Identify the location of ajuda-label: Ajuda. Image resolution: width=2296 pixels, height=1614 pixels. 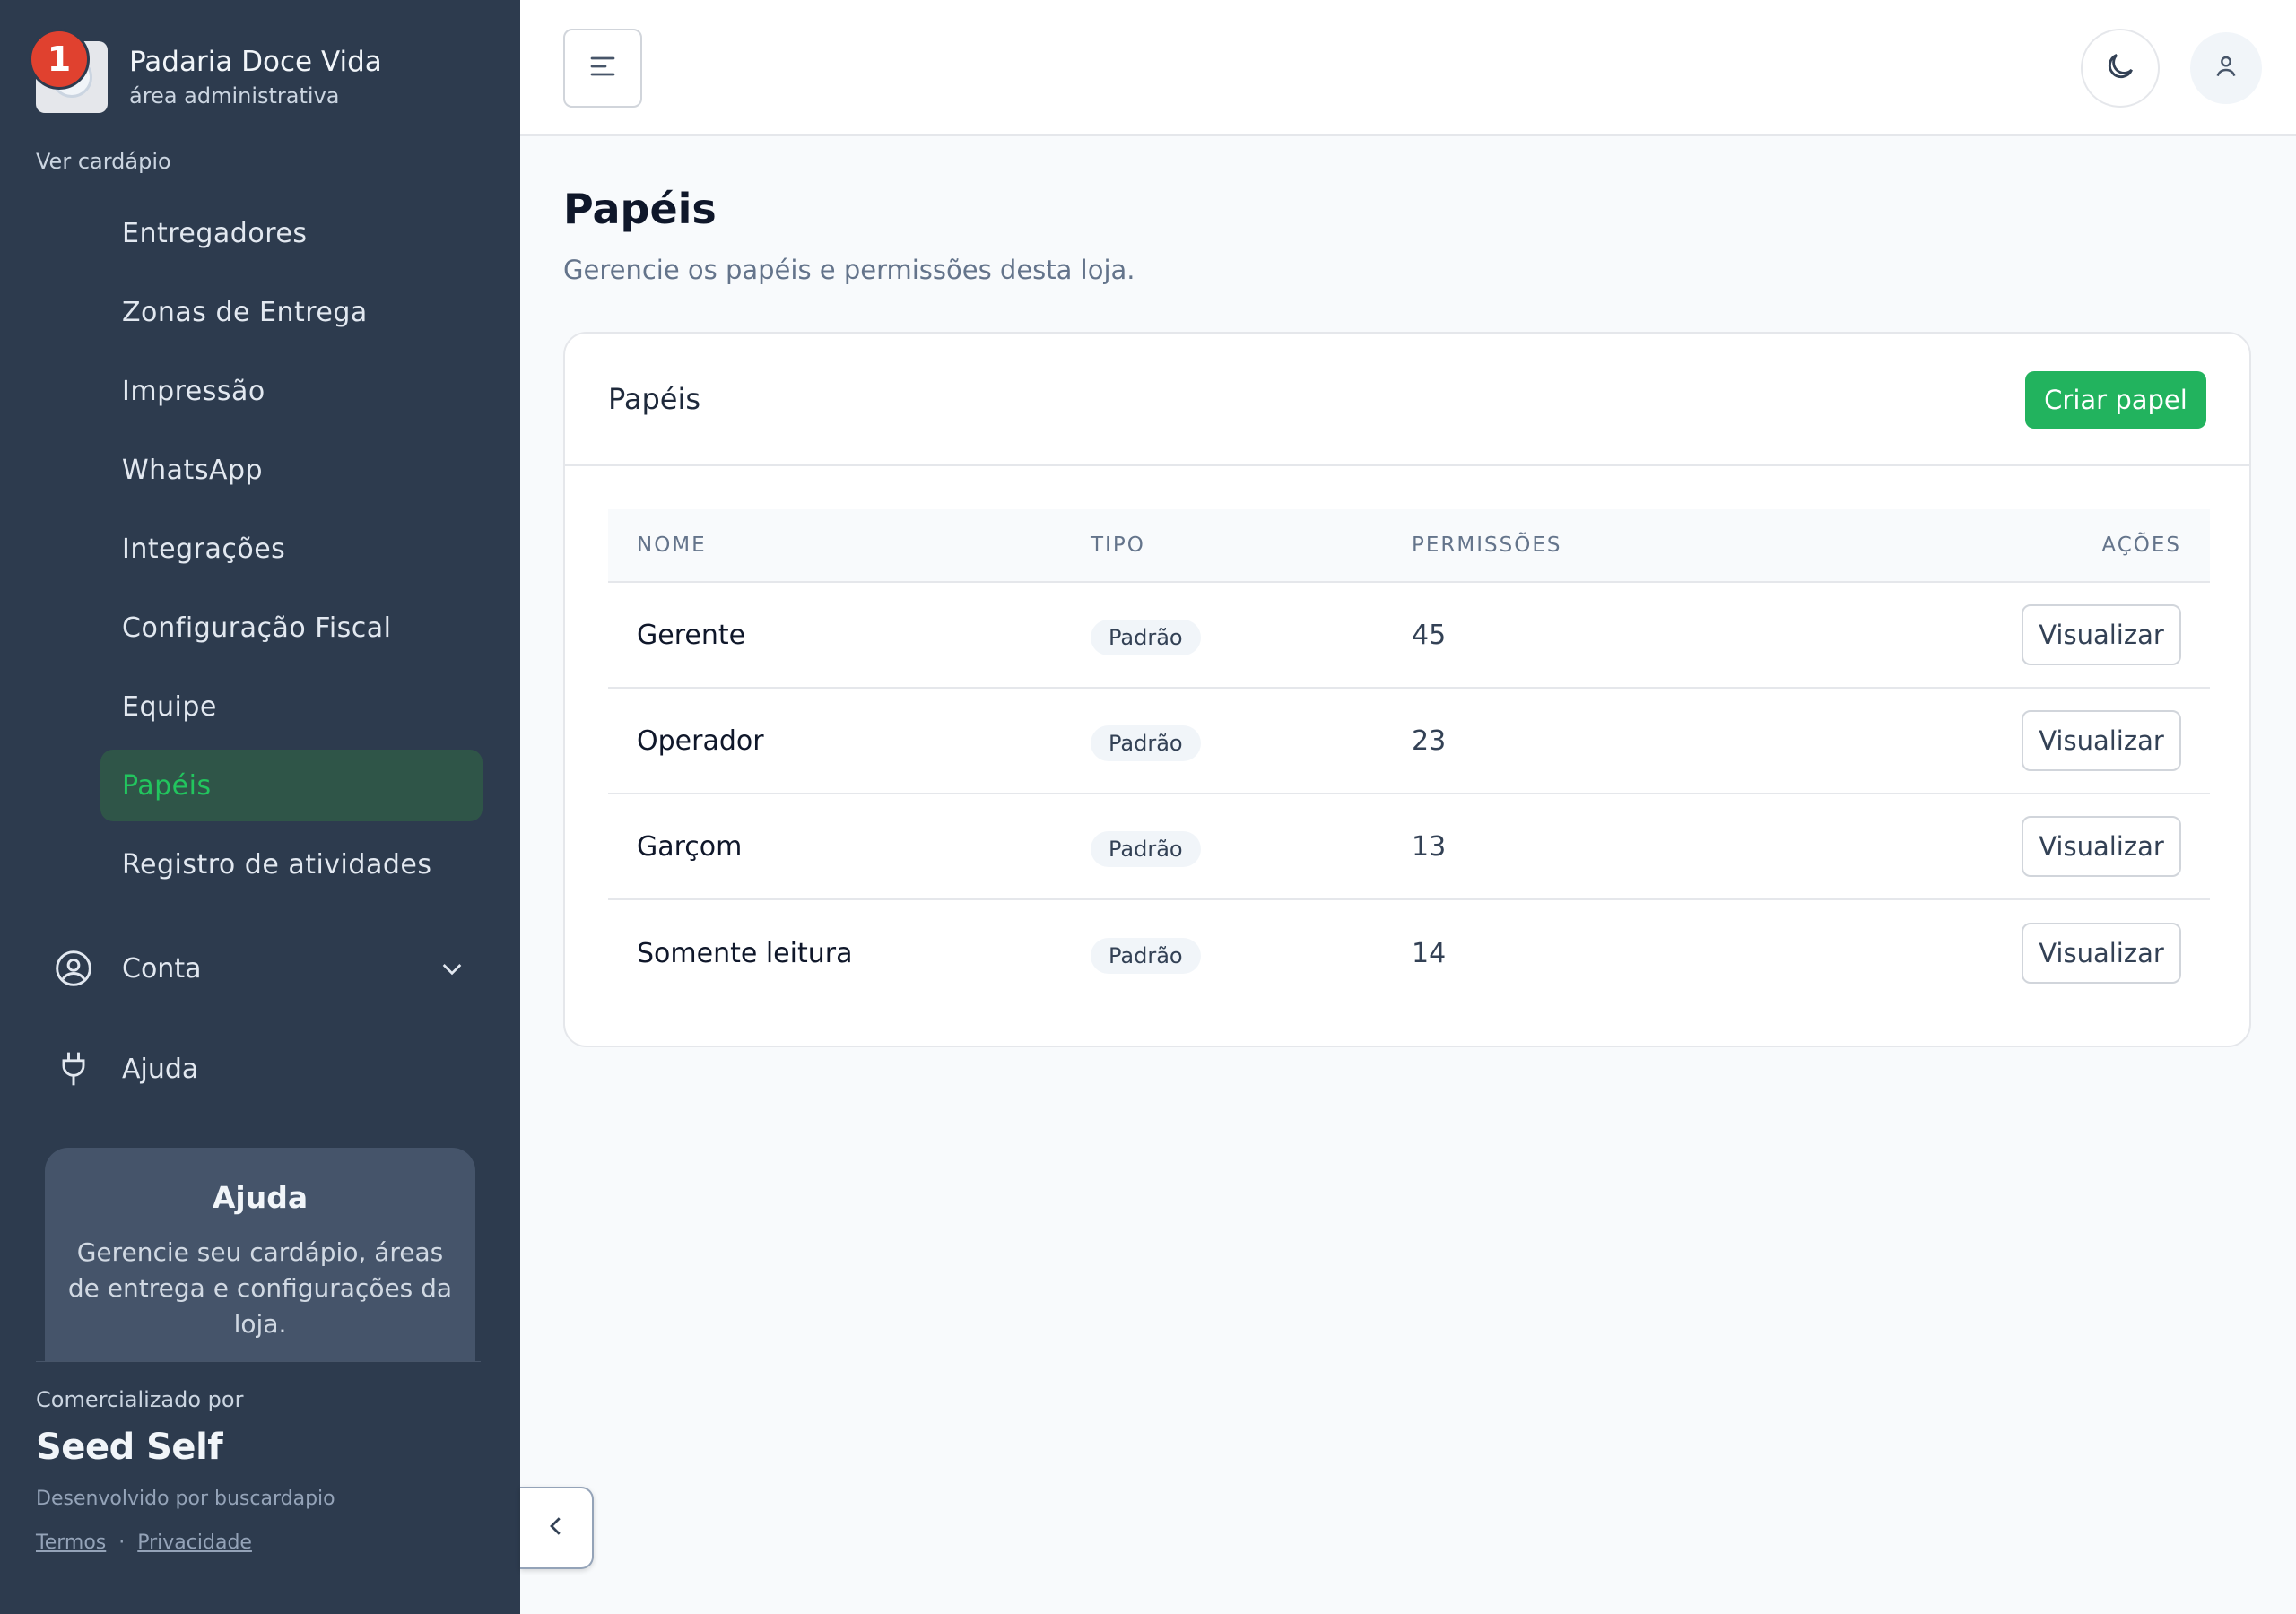
(160, 1069).